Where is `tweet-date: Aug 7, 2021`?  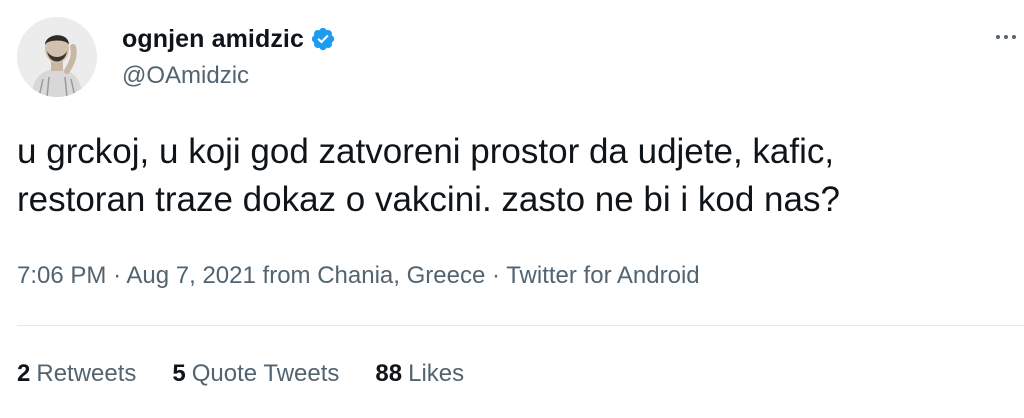
tweet-date: Aug 7, 2021 is located at coordinates (190, 275).